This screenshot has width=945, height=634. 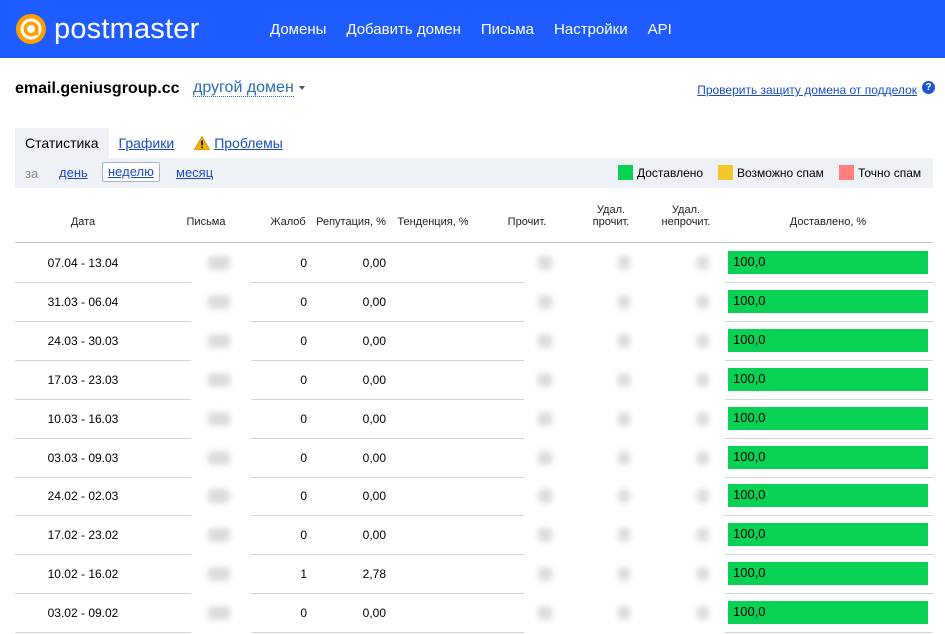 What do you see at coordinates (591, 29) in the screenshot?
I see `nav-settings: Настройки` at bounding box center [591, 29].